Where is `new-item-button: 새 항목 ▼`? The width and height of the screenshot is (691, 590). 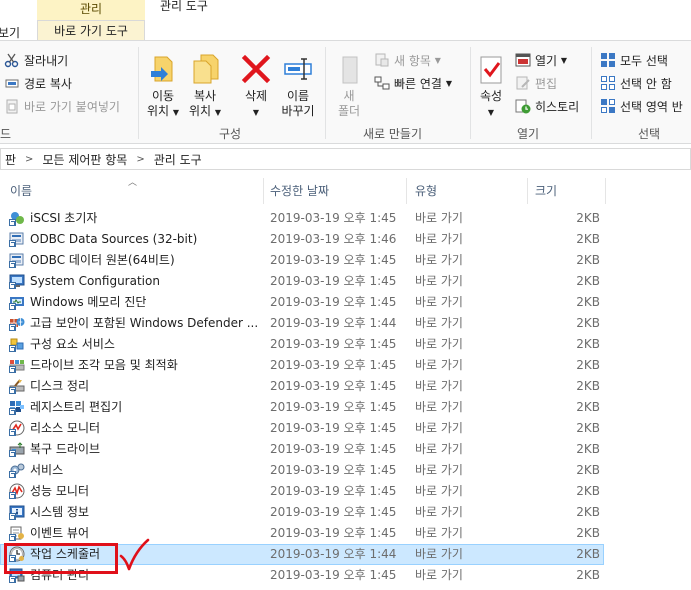
new-item-button: 새 항목 ▼ is located at coordinates (407, 60).